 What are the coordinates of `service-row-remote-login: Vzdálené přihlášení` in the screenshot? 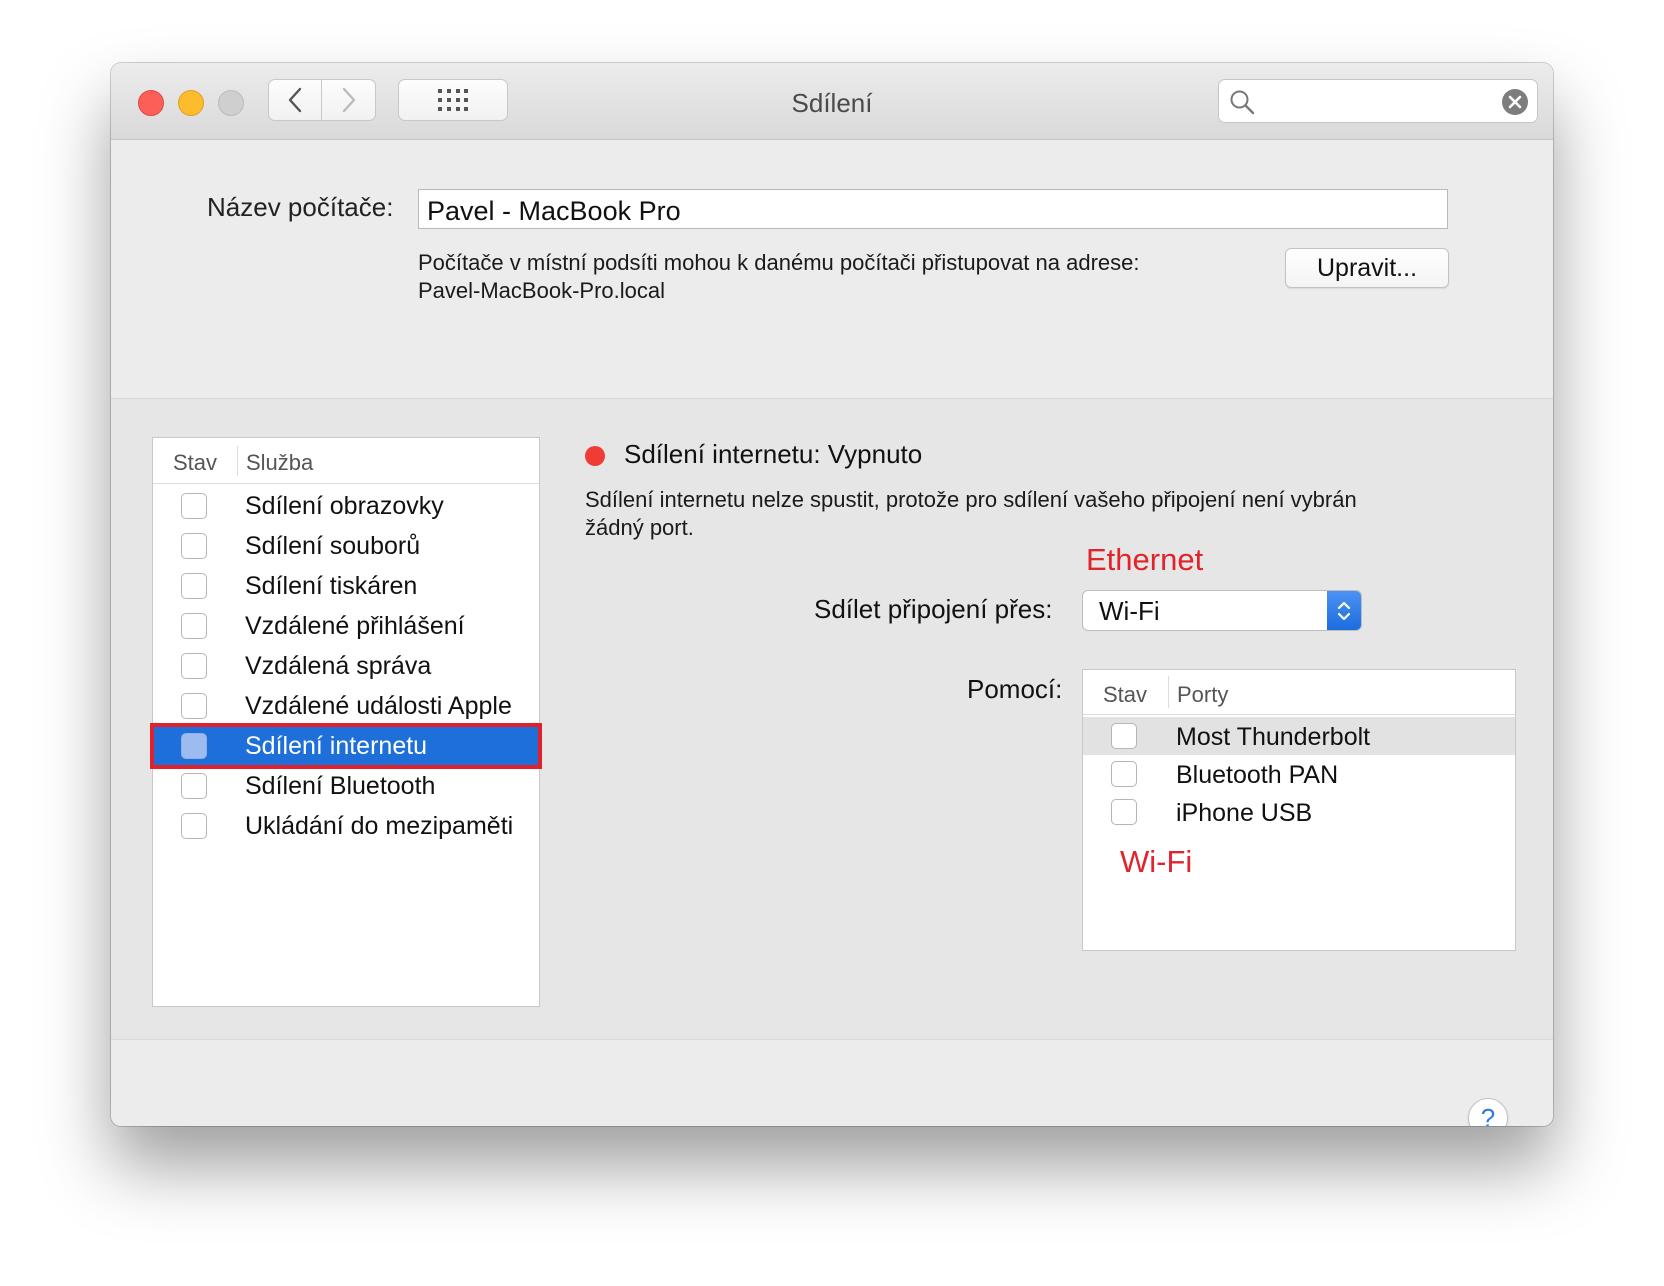 It's located at (346, 626).